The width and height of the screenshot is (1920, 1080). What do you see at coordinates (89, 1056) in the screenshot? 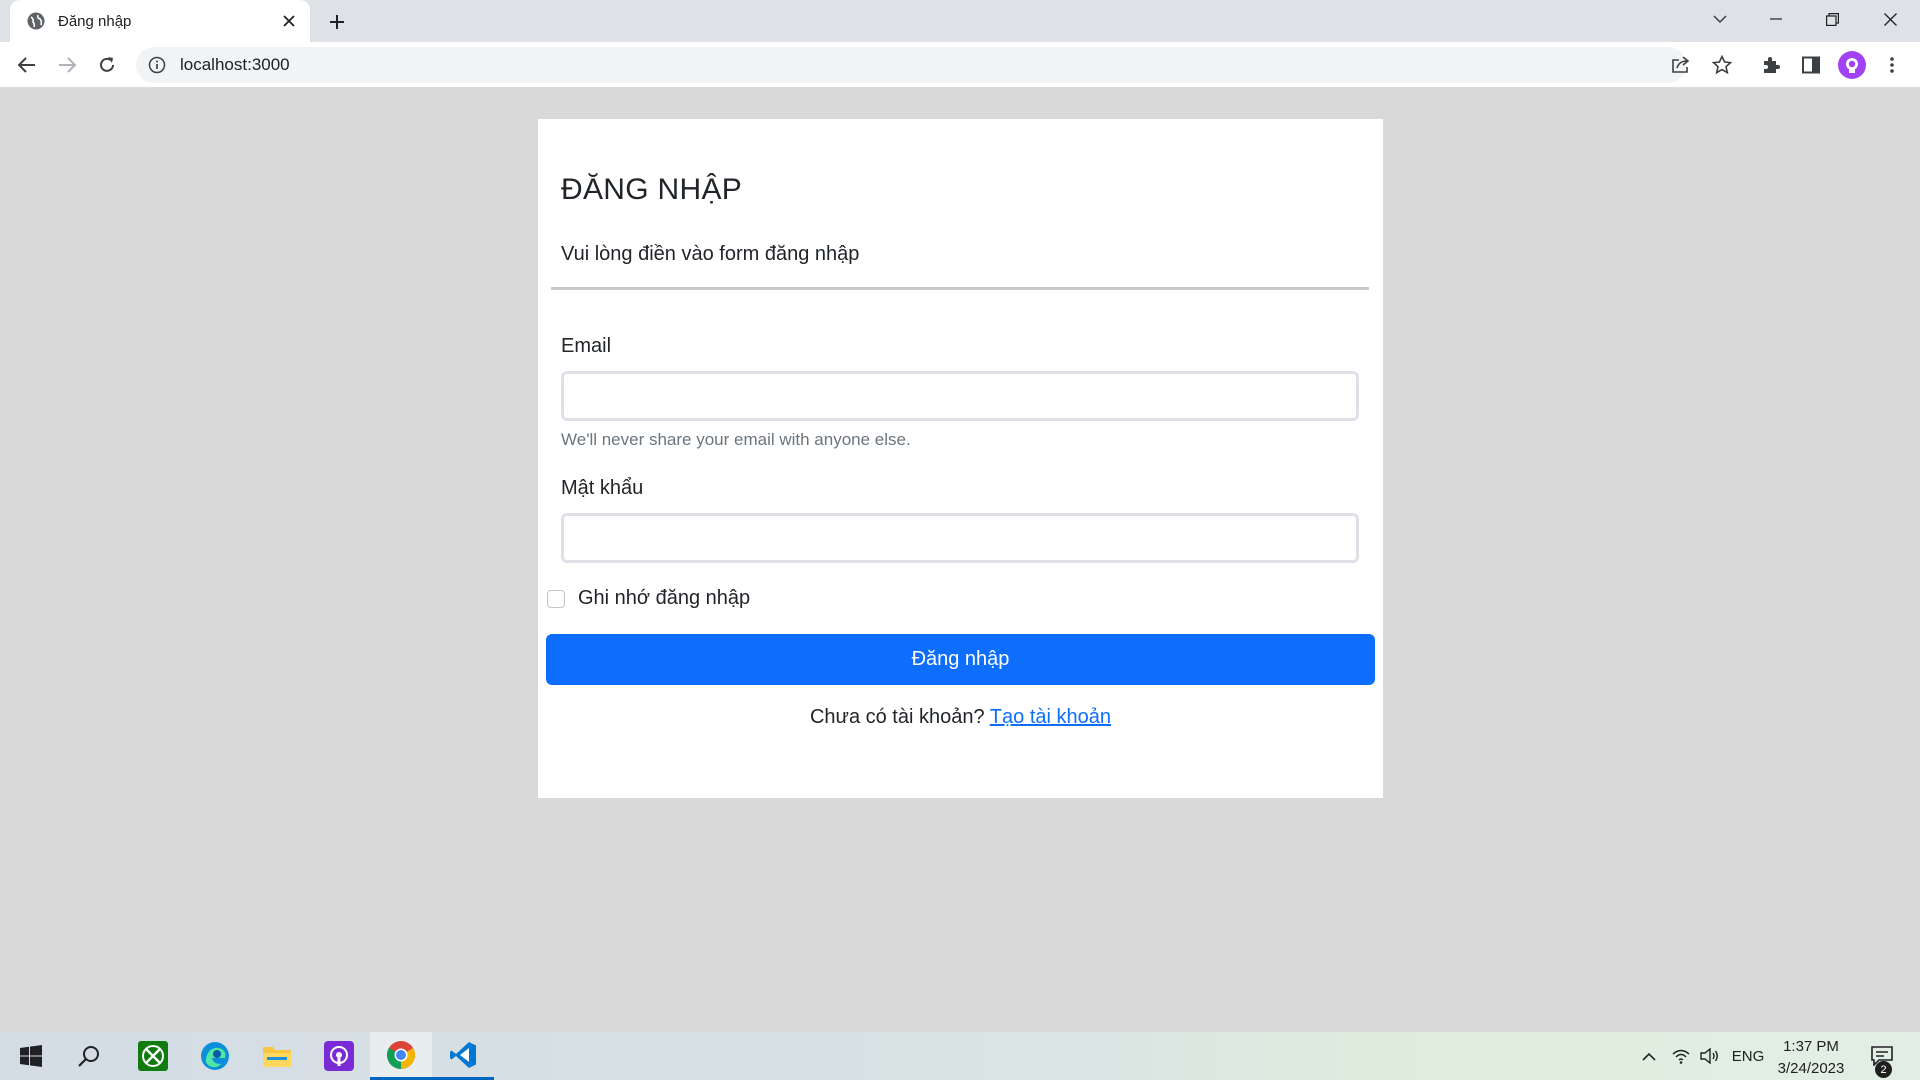
I see `search-icon` at bounding box center [89, 1056].